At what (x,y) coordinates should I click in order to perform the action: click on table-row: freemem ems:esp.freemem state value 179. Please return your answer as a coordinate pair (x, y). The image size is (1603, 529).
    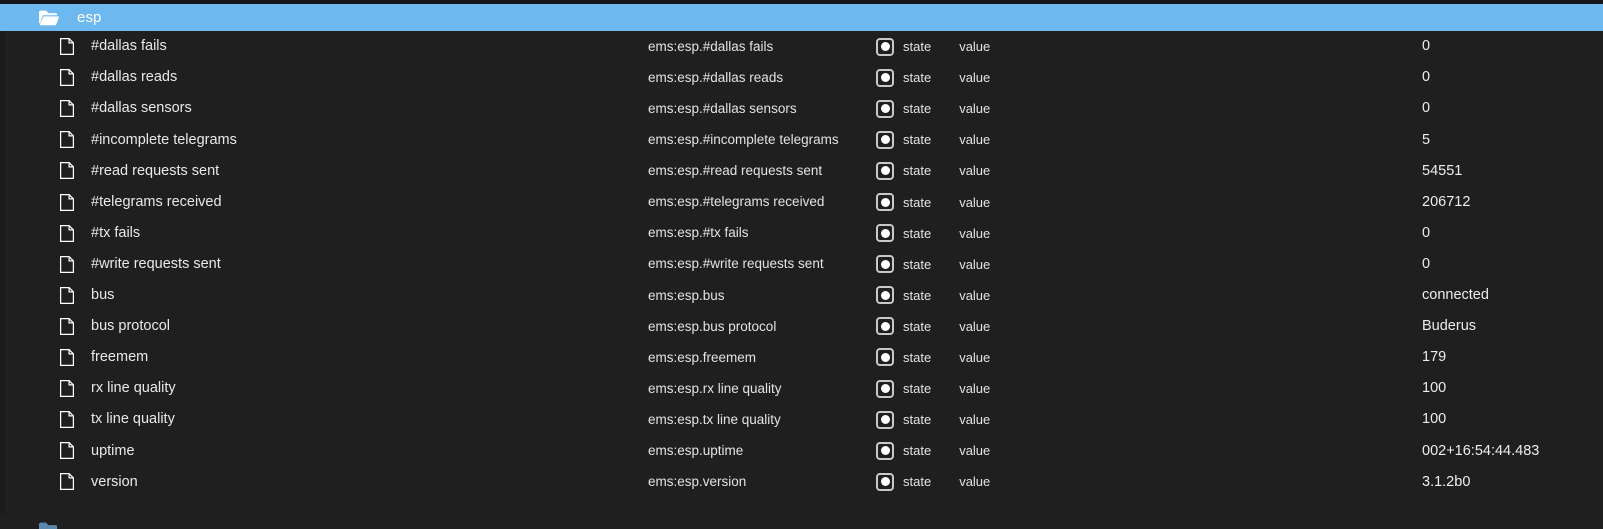
    Looking at the image, I should click on (801, 357).